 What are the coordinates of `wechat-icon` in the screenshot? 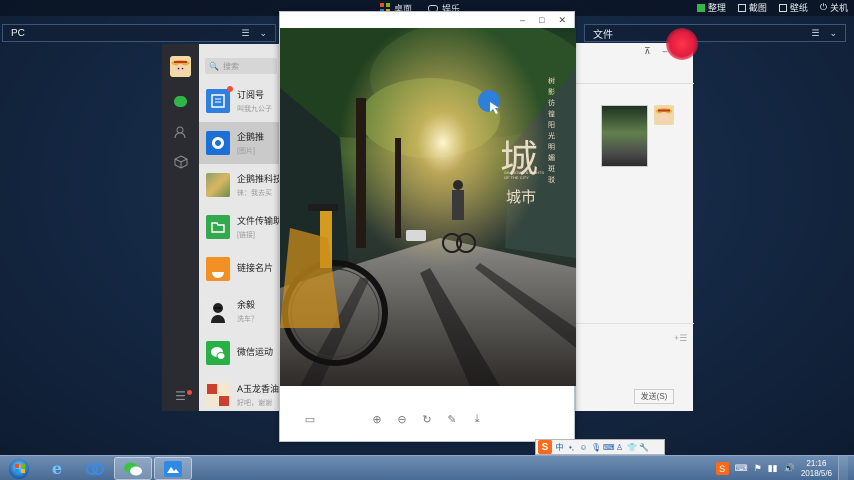 It's located at (133, 468).